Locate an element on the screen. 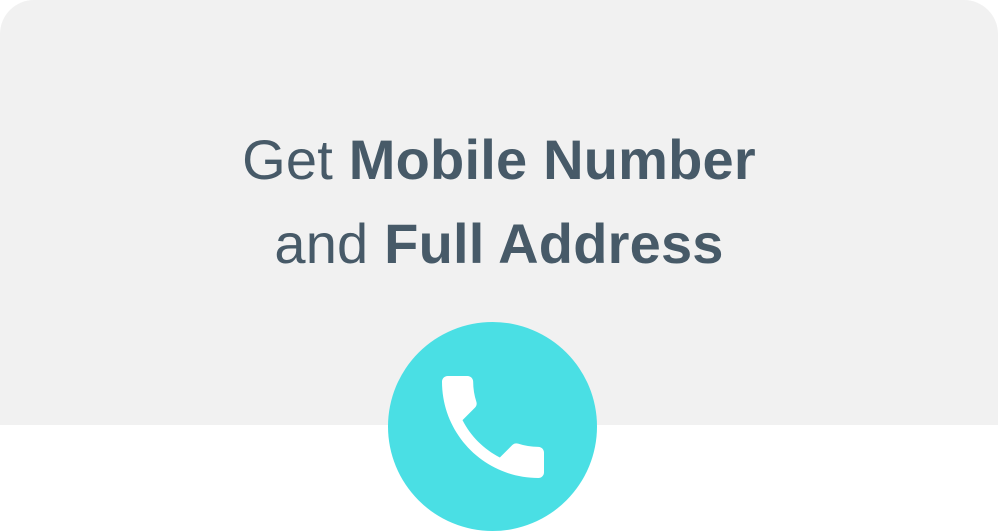  phone-icon is located at coordinates (493, 427).